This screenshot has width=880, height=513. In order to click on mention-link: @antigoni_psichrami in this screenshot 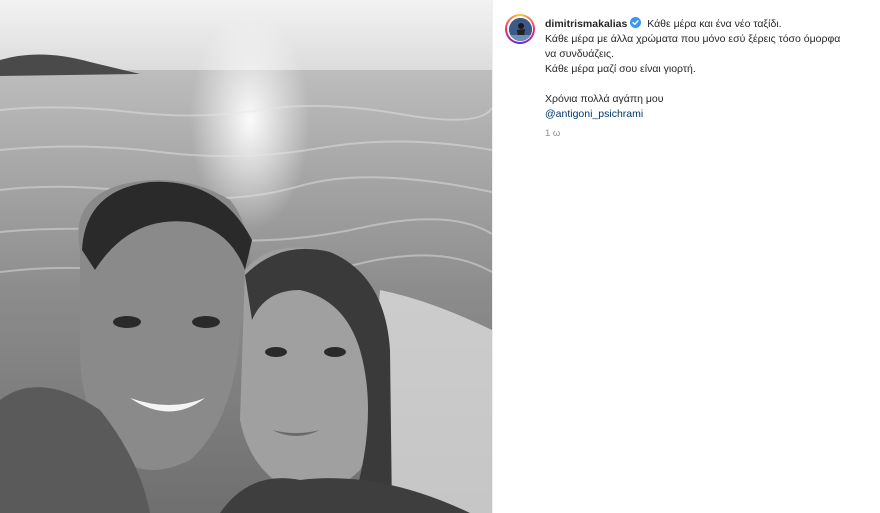, I will do `click(710, 114)`.